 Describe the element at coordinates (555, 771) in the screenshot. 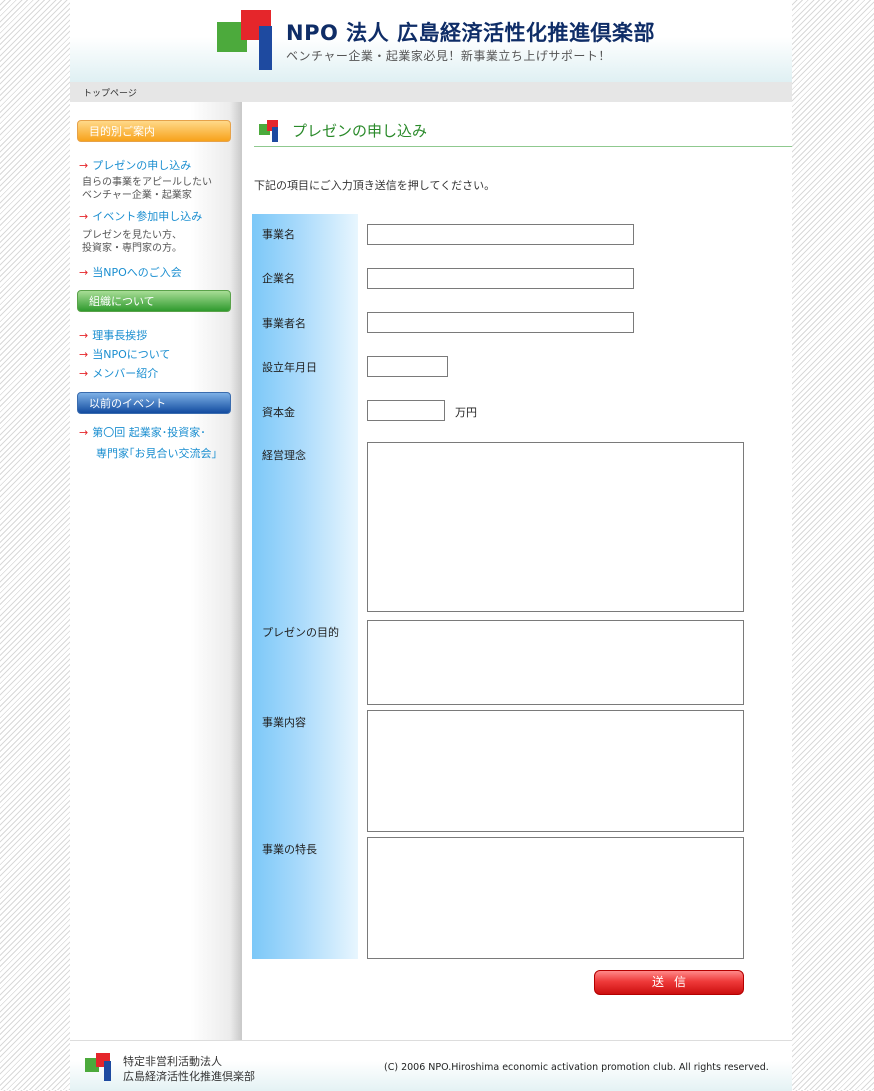

I see `business-content-textarea` at that location.